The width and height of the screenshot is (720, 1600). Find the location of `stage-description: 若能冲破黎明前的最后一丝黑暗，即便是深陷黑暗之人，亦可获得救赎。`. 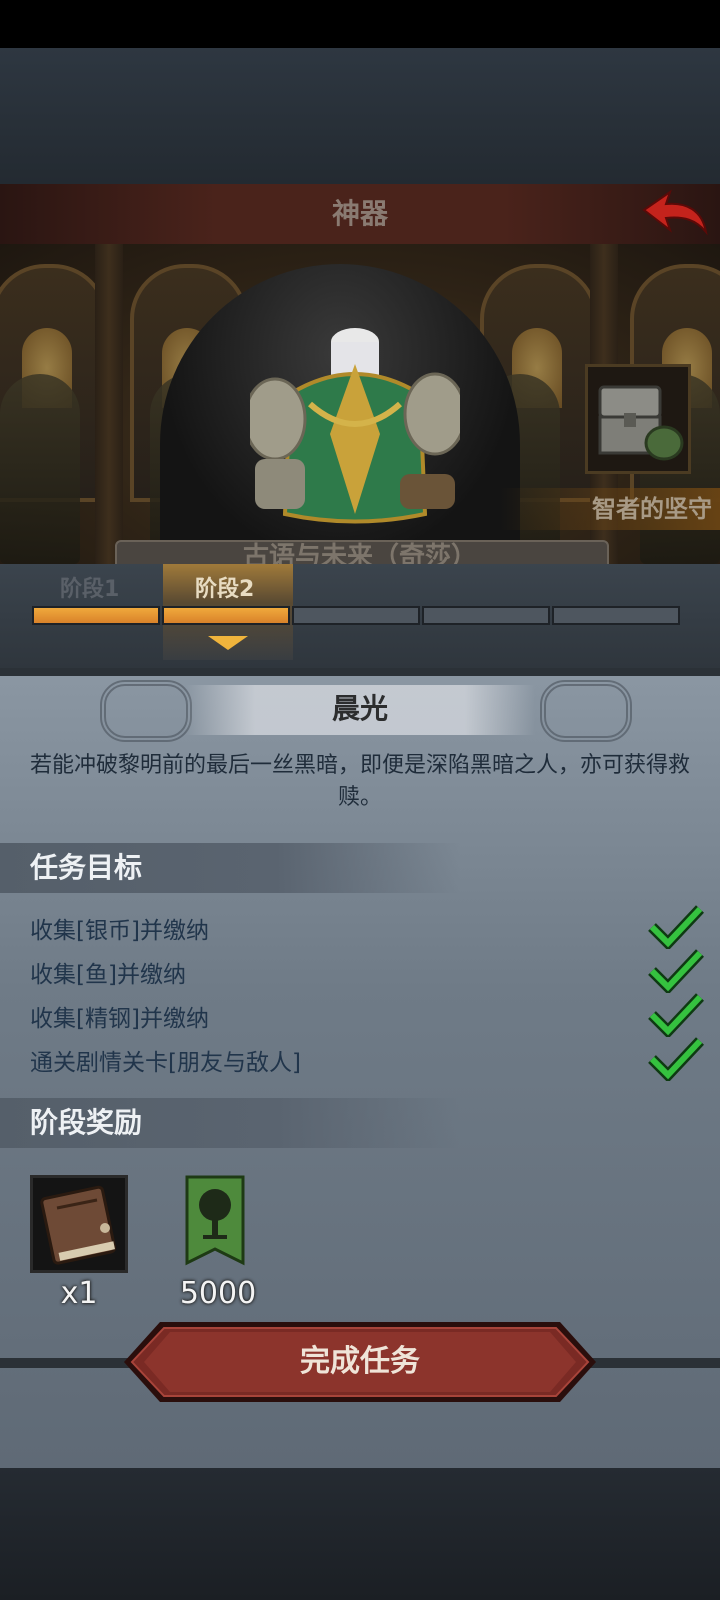

stage-description: 若能冲破黎明前的最后一丝黑暗，即便是深陷黑暗之人，亦可获得救赎。 is located at coordinates (360, 781).